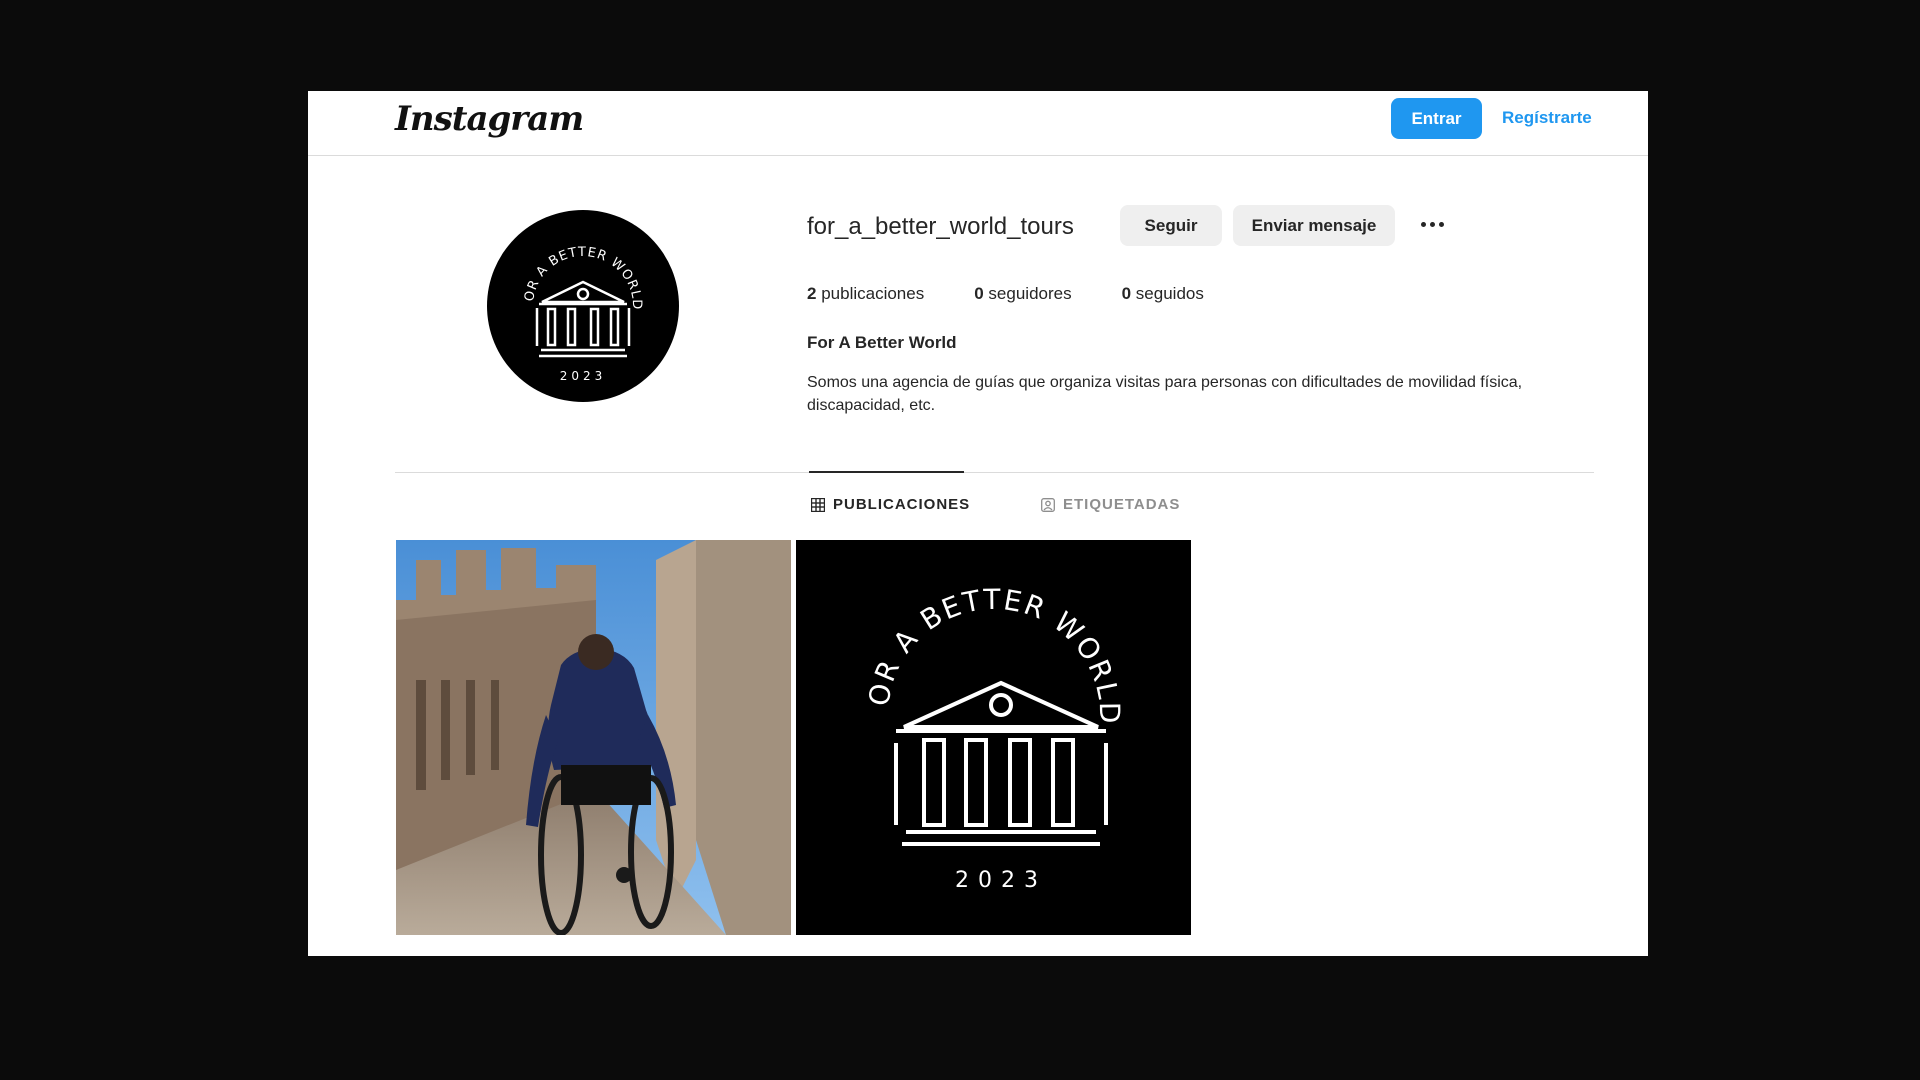 The height and width of the screenshot is (1080, 1920). I want to click on stat-posts: 2 publicaciones, so click(866, 293).